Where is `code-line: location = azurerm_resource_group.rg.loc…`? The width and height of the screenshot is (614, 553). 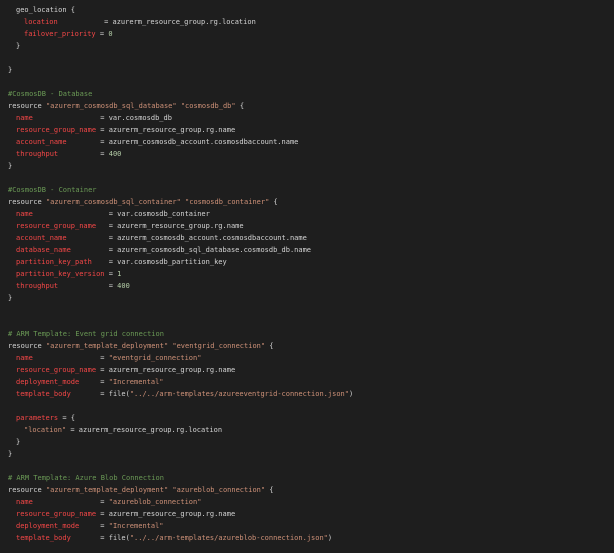 code-line: location = azurerm_resource_group.rg.loc… is located at coordinates (311, 22).